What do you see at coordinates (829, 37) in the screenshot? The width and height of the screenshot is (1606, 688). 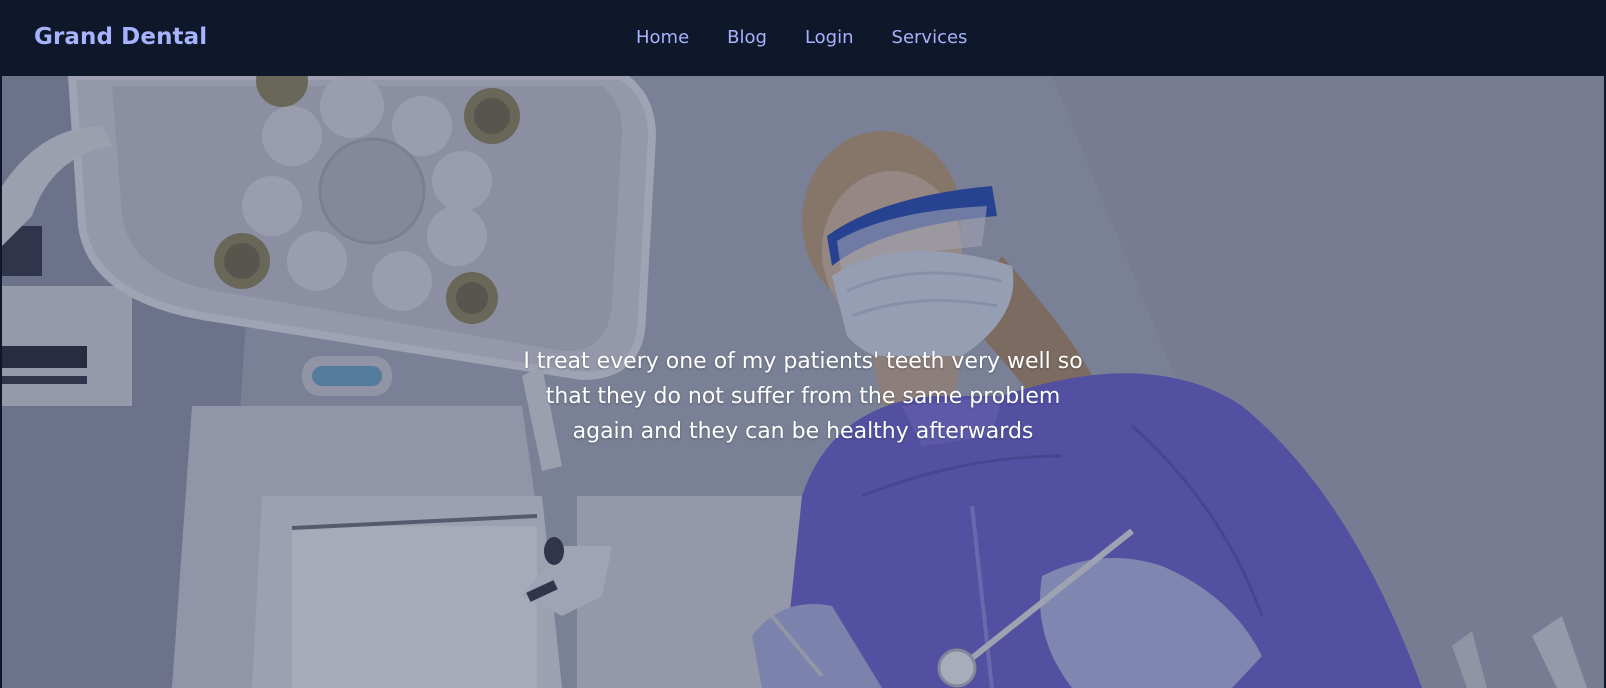 I see `nav-login: Login` at bounding box center [829, 37].